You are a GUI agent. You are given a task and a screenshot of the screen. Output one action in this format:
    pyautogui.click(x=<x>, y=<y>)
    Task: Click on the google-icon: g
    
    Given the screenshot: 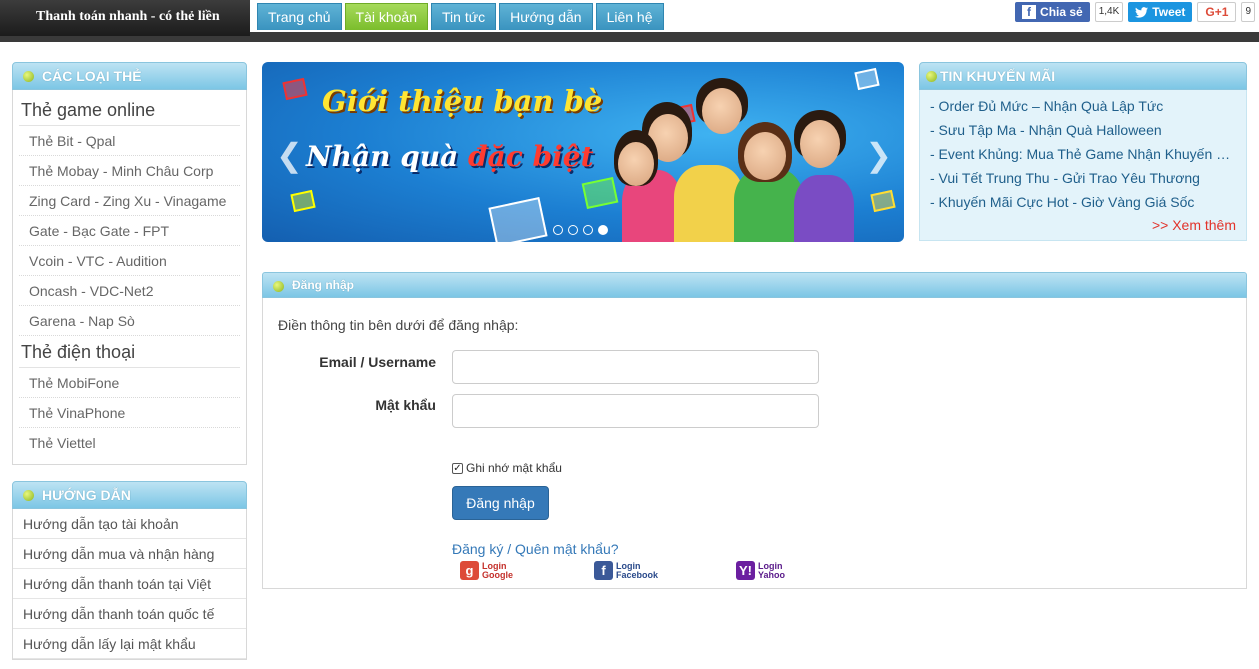 What is the action you would take?
    pyautogui.click(x=469, y=570)
    